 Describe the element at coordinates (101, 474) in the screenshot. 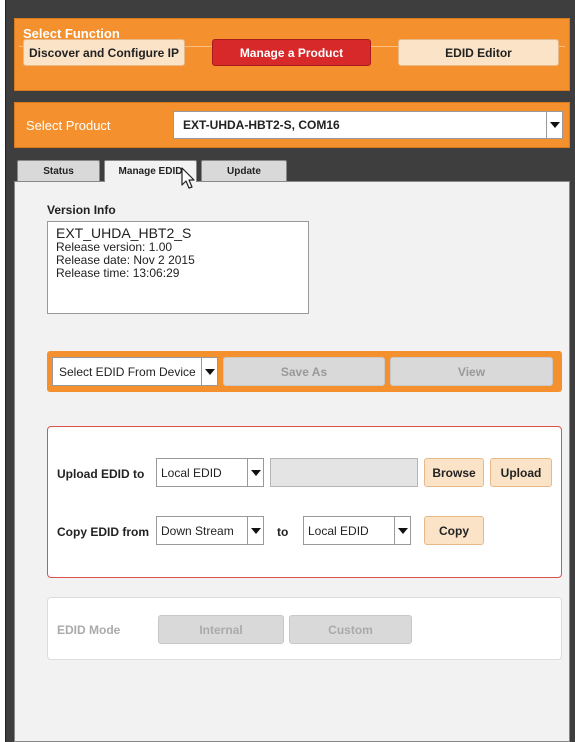

I see `upload-edid-label: Upload EDID to` at that location.